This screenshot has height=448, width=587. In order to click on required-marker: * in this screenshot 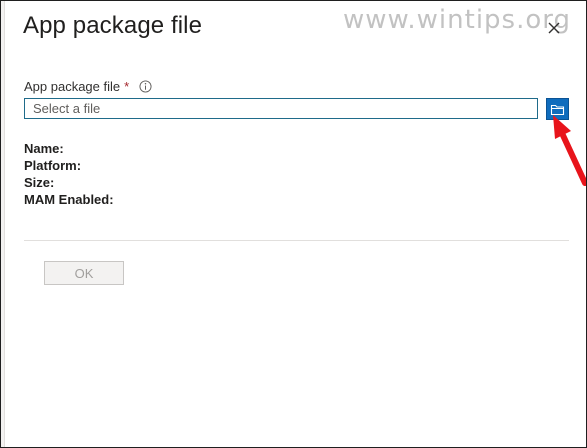, I will do `click(127, 86)`.